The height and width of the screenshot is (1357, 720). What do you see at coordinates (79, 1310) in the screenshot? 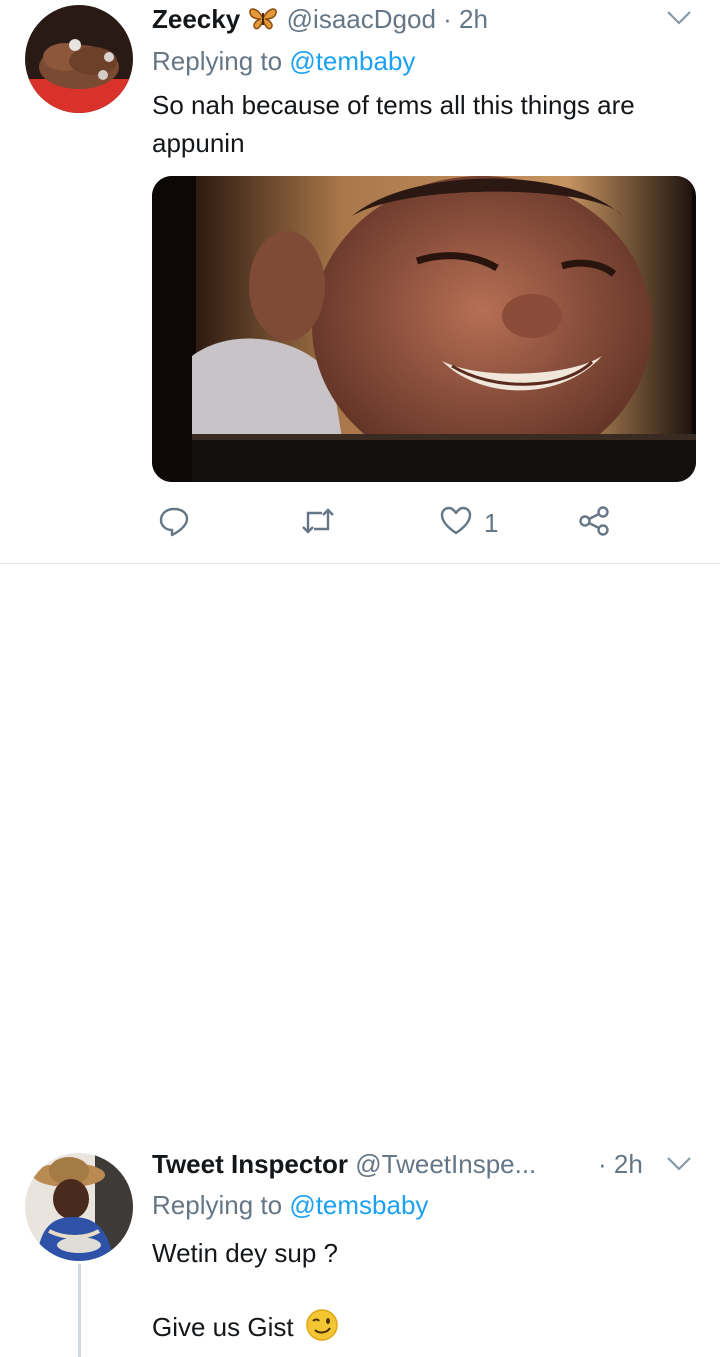
I see `thread-line` at bounding box center [79, 1310].